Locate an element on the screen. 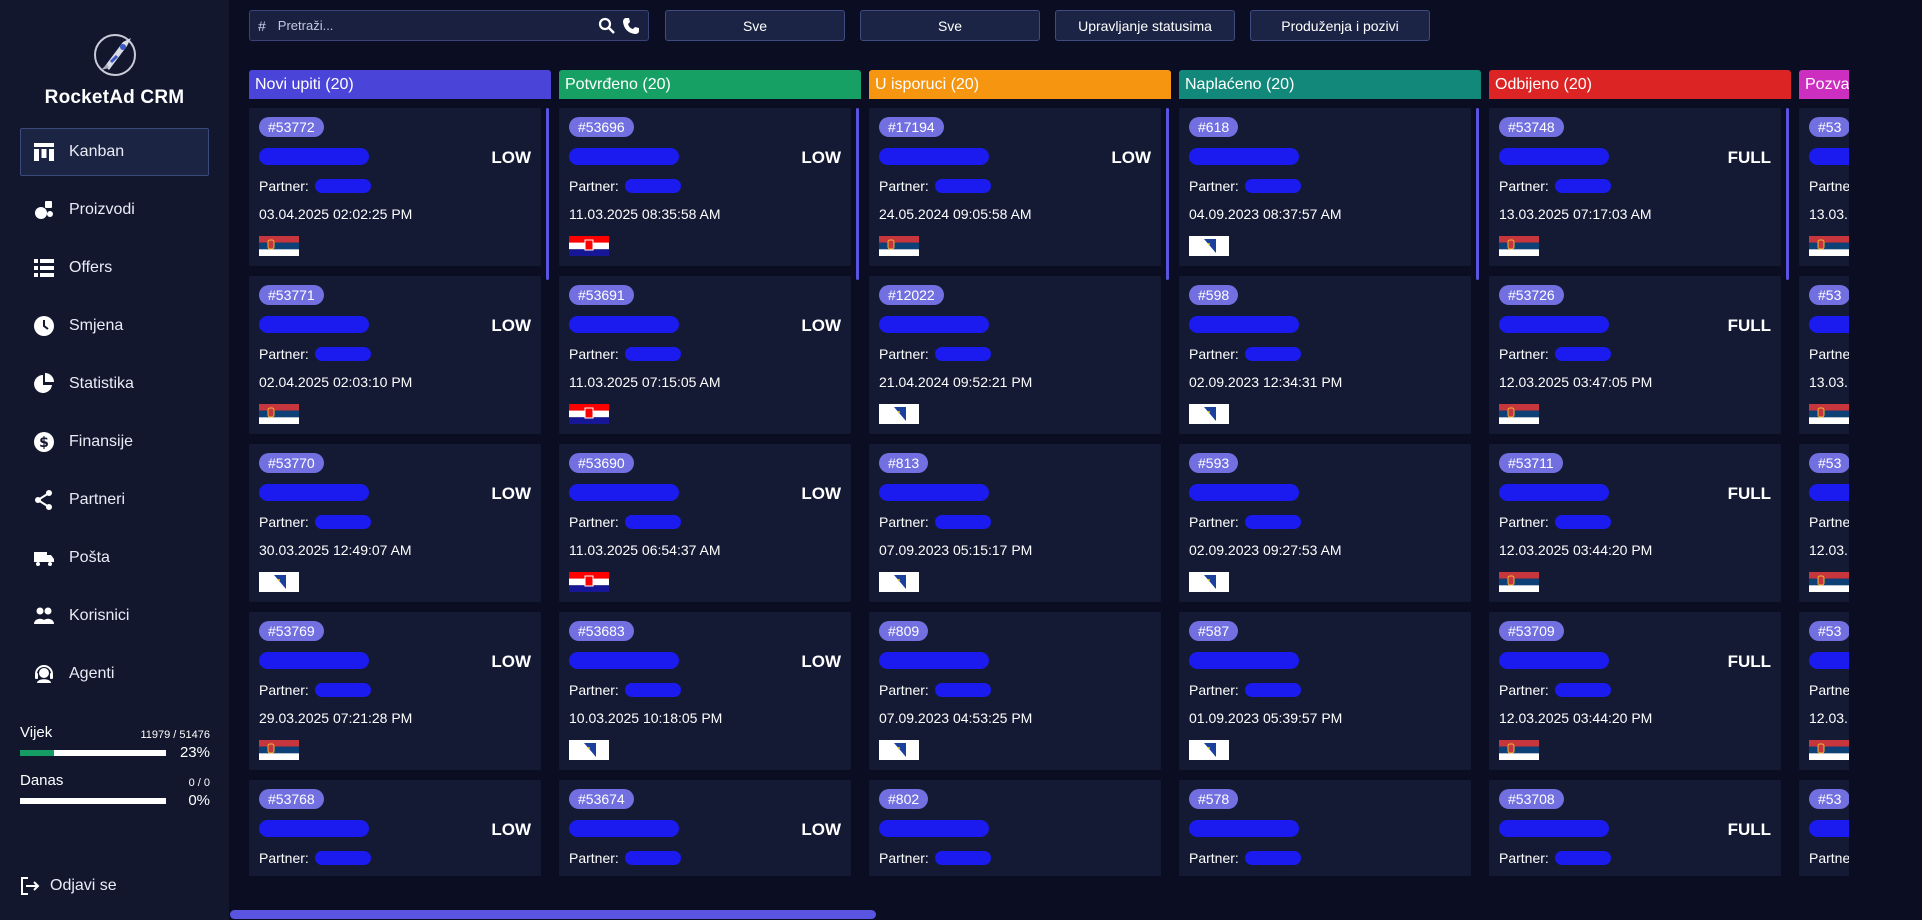 The height and width of the screenshot is (920, 1922). logout-button: Odjavi se is located at coordinates (68, 886).